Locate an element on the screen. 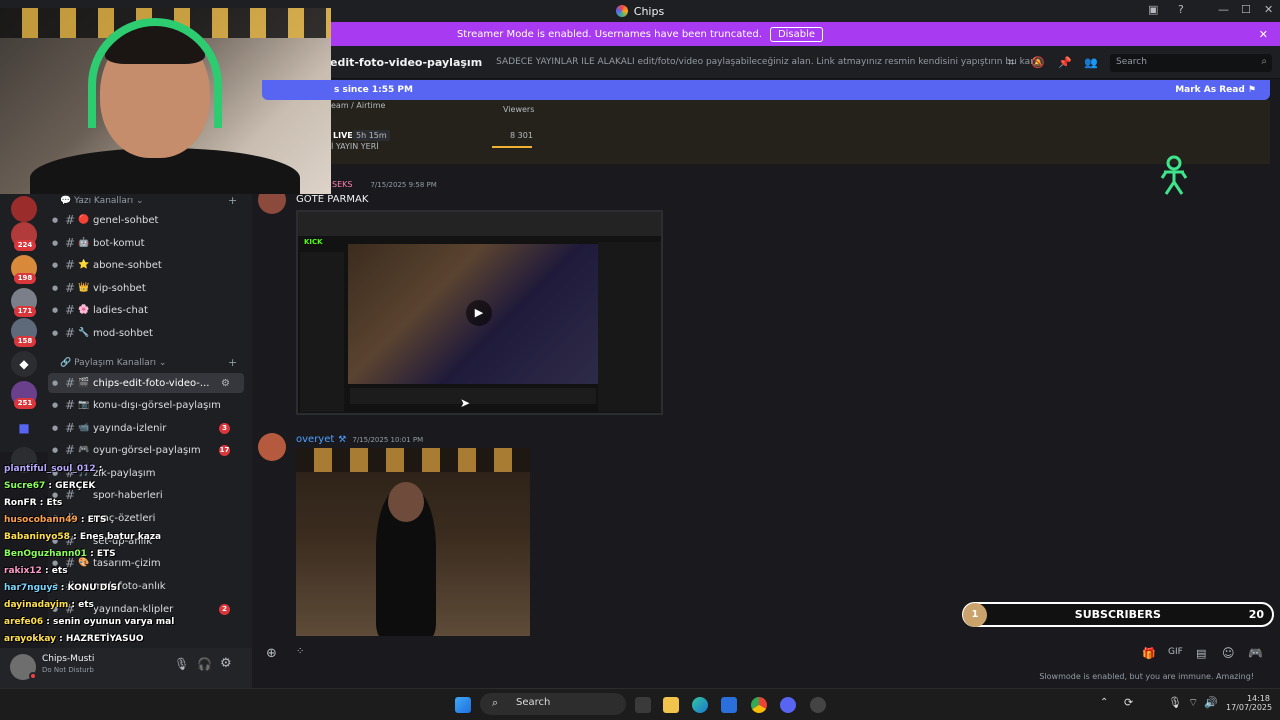 The width and height of the screenshot is (1280, 720). close-banner-icon: ✕ is located at coordinates (1263, 34).